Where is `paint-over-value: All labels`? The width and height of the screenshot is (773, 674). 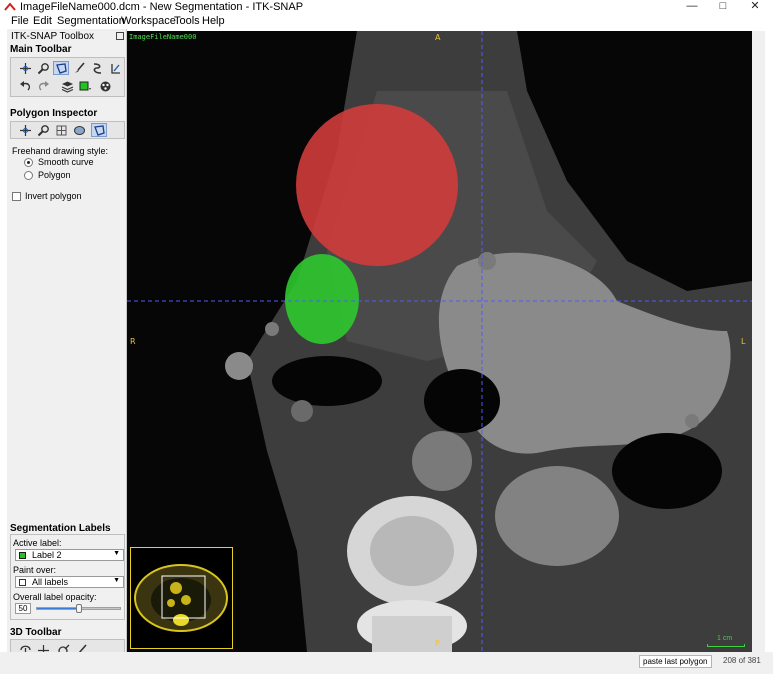 paint-over-value: All labels is located at coordinates (50, 582).